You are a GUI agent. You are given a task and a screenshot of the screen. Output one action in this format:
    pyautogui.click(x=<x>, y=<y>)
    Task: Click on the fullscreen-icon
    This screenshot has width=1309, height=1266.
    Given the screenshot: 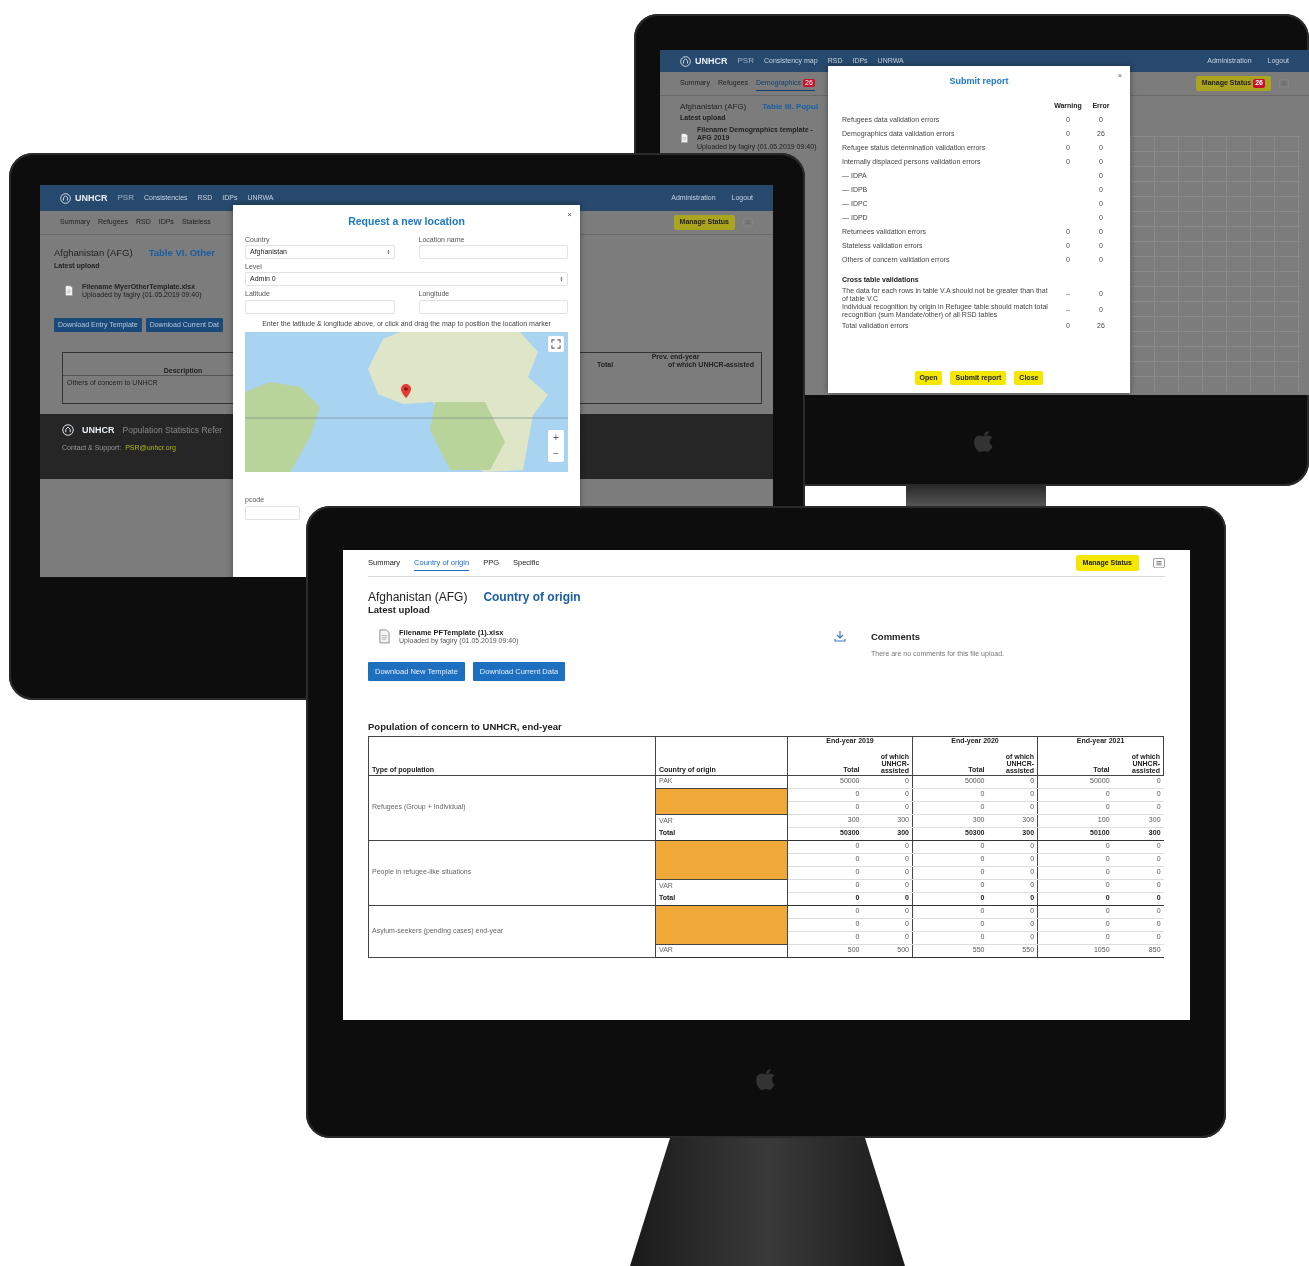 What is the action you would take?
    pyautogui.click(x=556, y=344)
    